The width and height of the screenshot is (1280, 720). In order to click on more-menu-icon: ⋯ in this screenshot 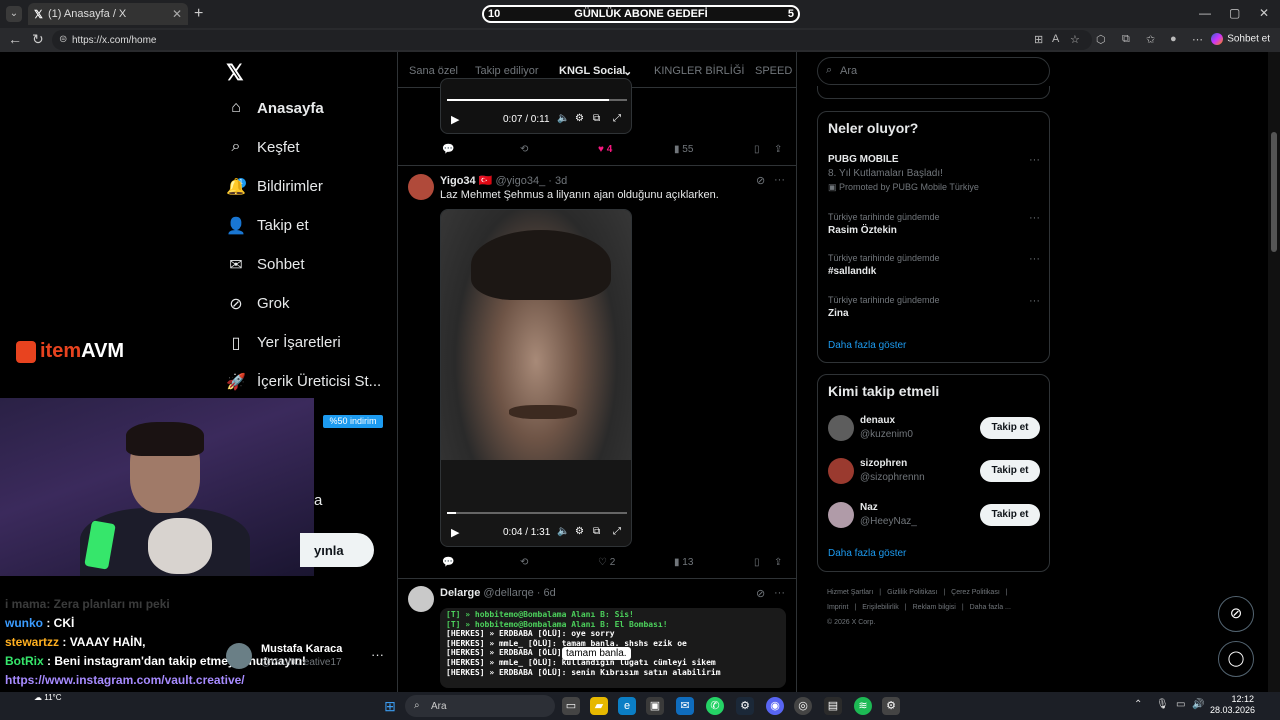, I will do `click(1197, 39)`.